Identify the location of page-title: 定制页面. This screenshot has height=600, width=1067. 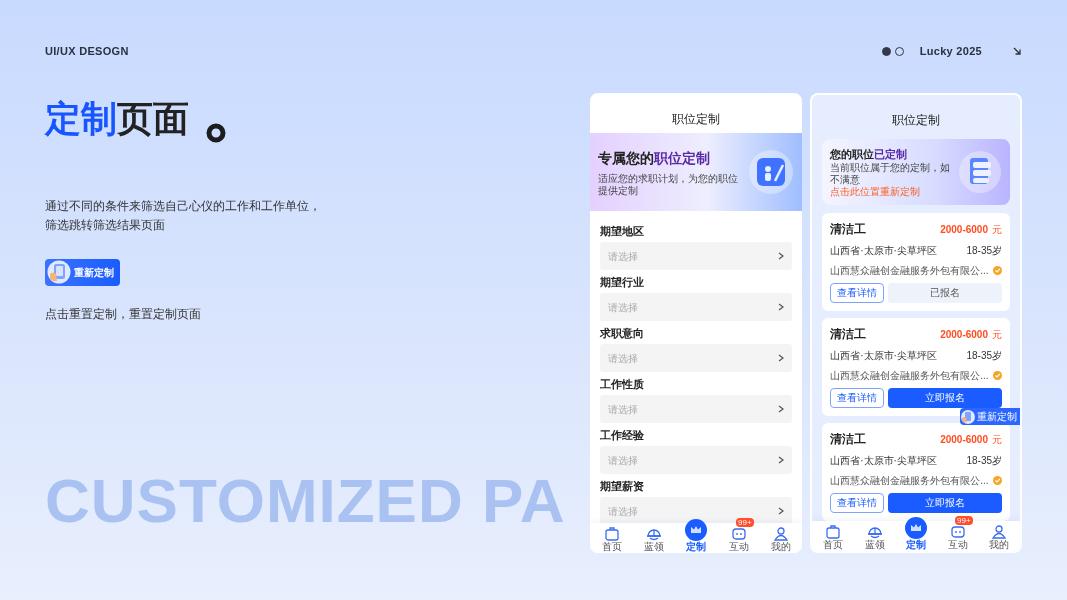
(117, 119).